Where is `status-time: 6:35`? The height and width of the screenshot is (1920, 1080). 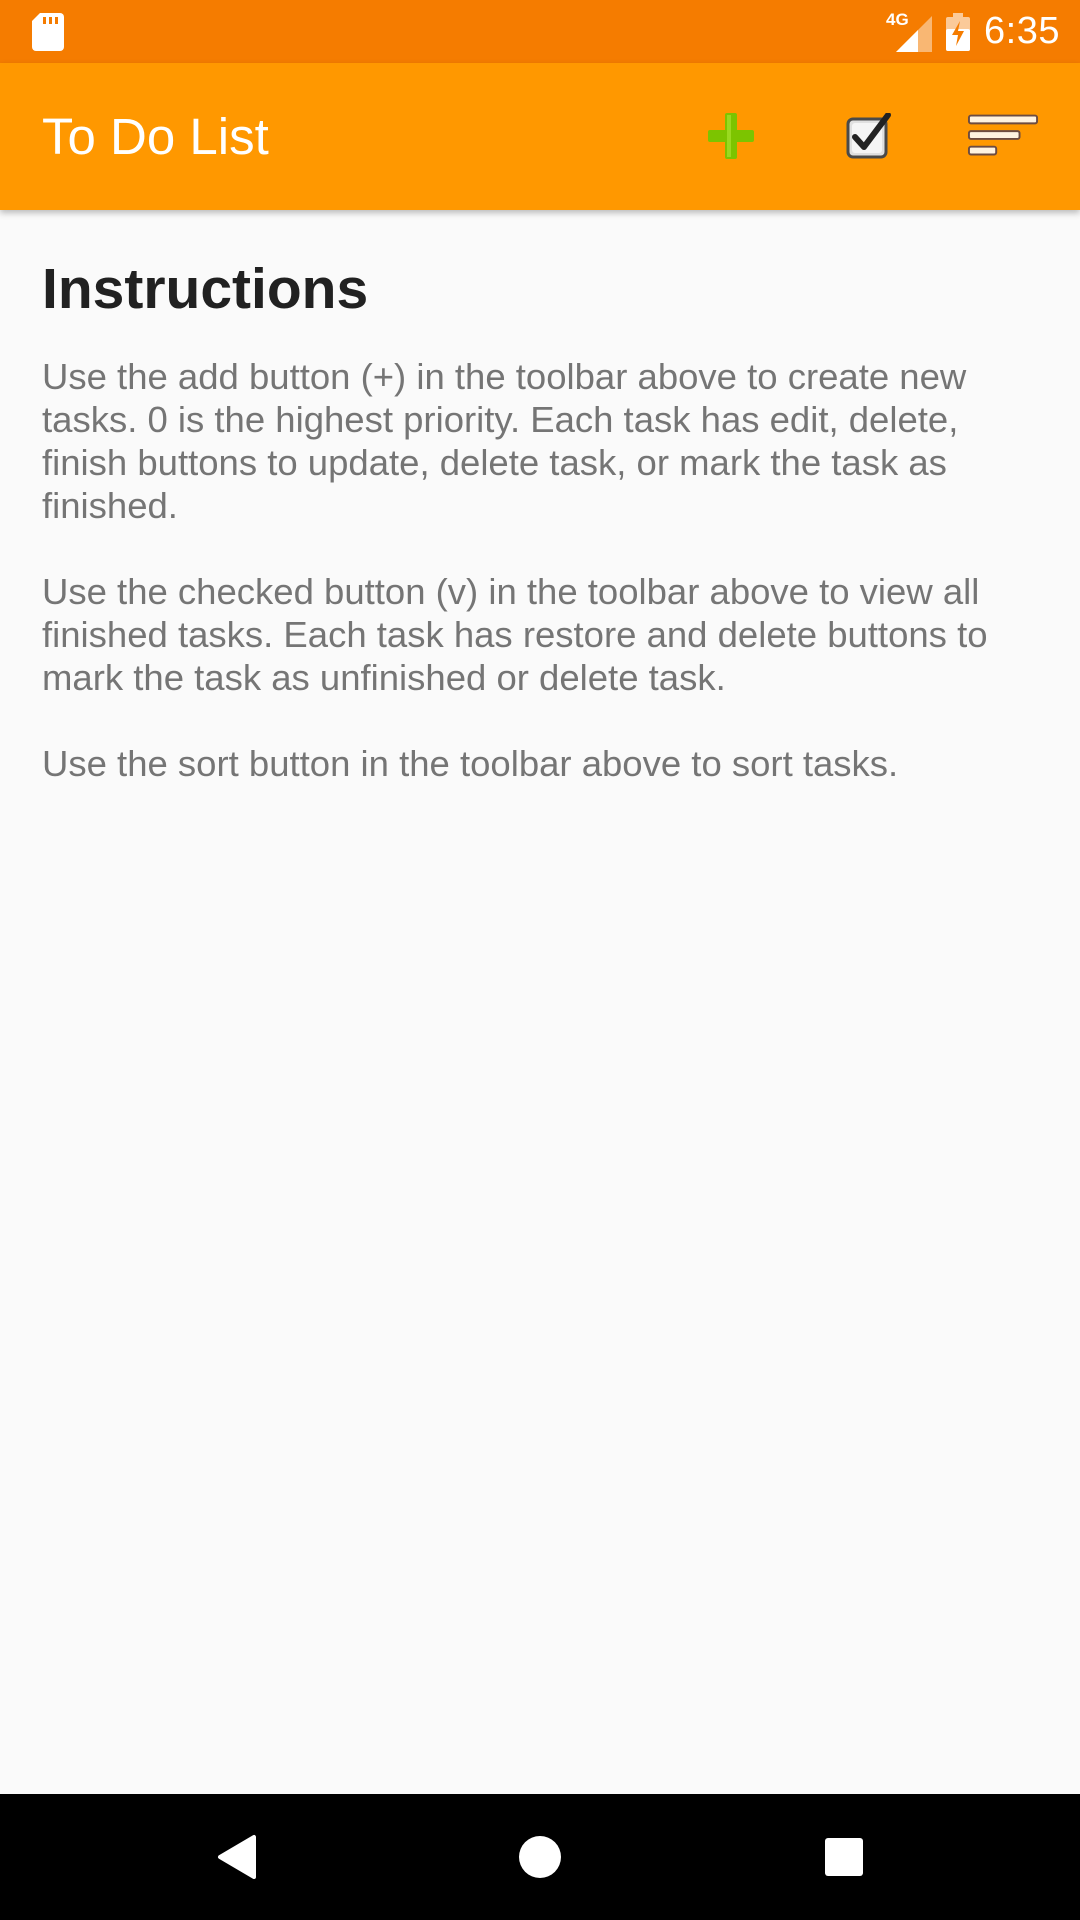 status-time: 6:35 is located at coordinates (1022, 31).